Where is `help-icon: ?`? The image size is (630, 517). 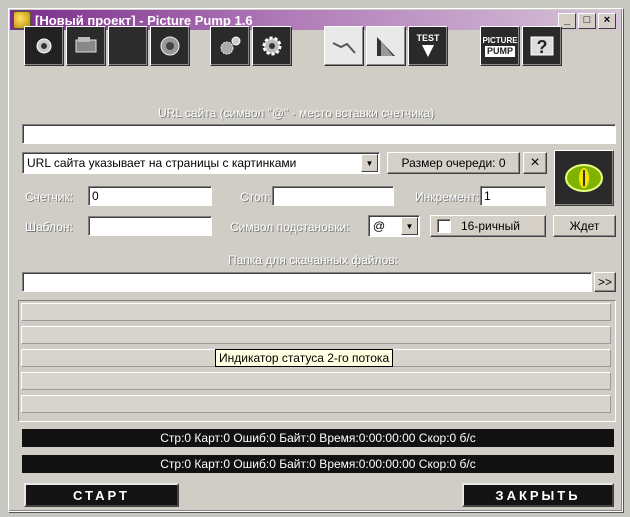
help-icon: ? is located at coordinates (542, 46).